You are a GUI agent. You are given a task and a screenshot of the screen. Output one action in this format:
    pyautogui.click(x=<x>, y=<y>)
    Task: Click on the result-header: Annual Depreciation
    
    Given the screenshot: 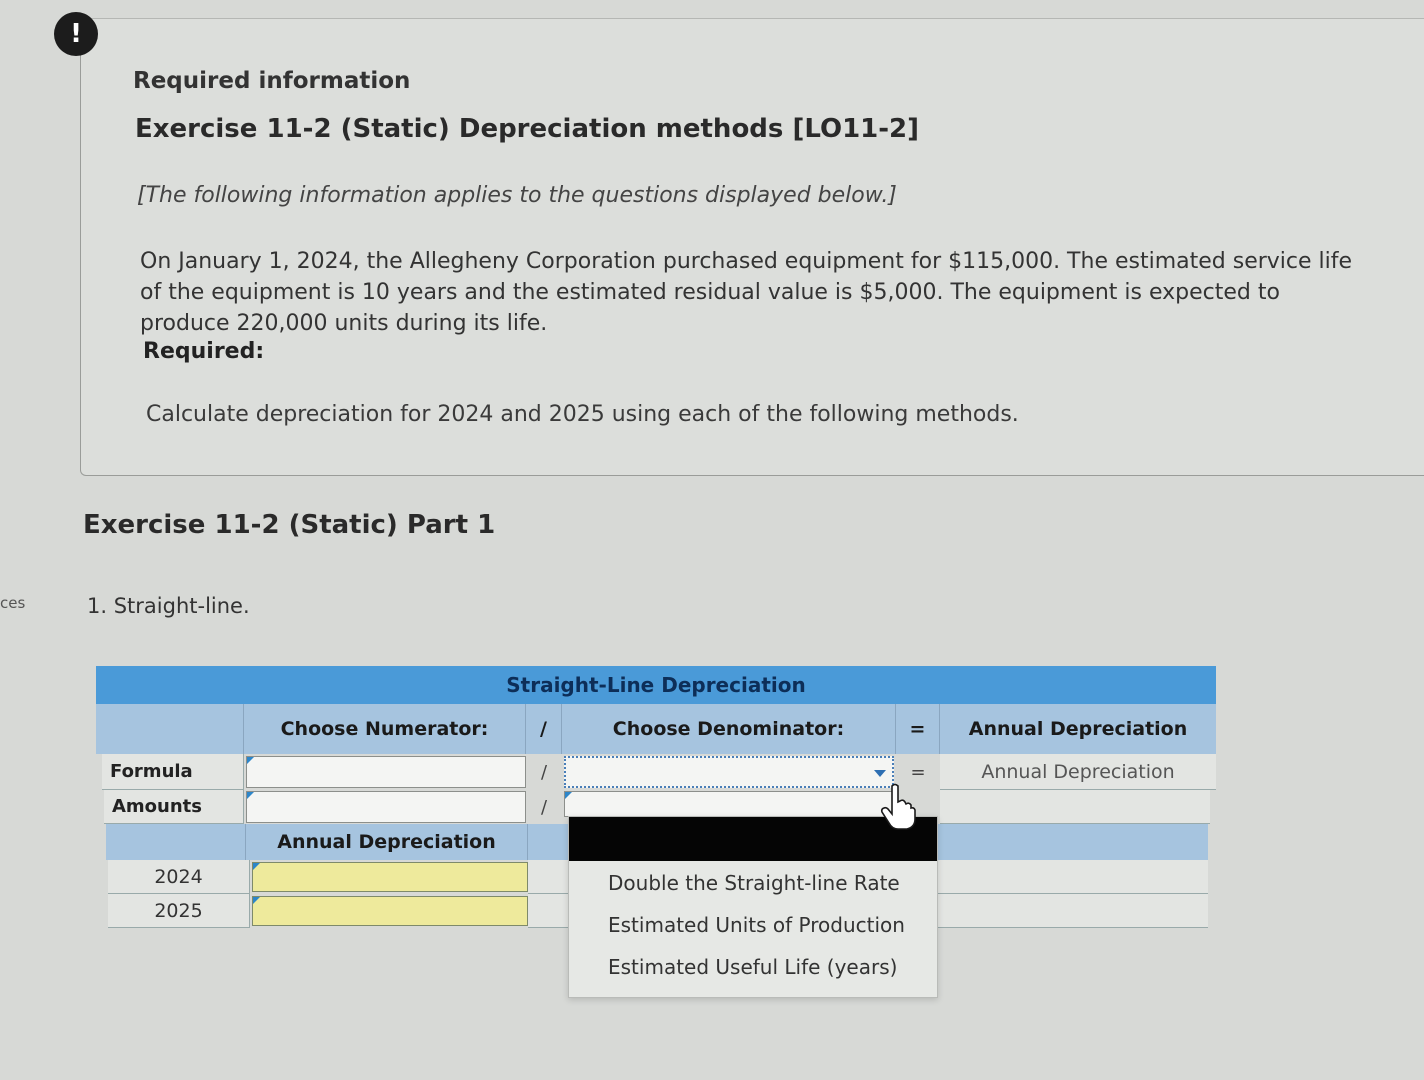 What is the action you would take?
    pyautogui.click(x=1078, y=729)
    